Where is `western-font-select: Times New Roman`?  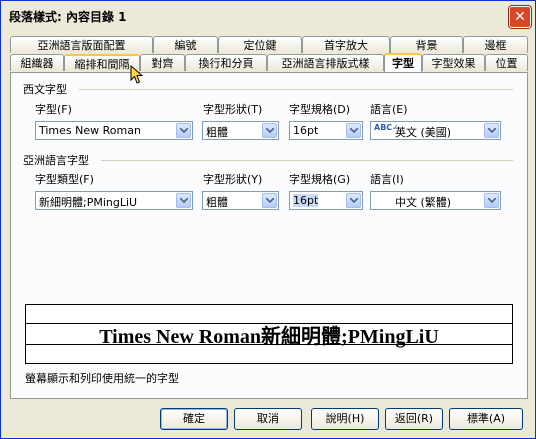 western-font-select: Times New Roman is located at coordinates (114, 130).